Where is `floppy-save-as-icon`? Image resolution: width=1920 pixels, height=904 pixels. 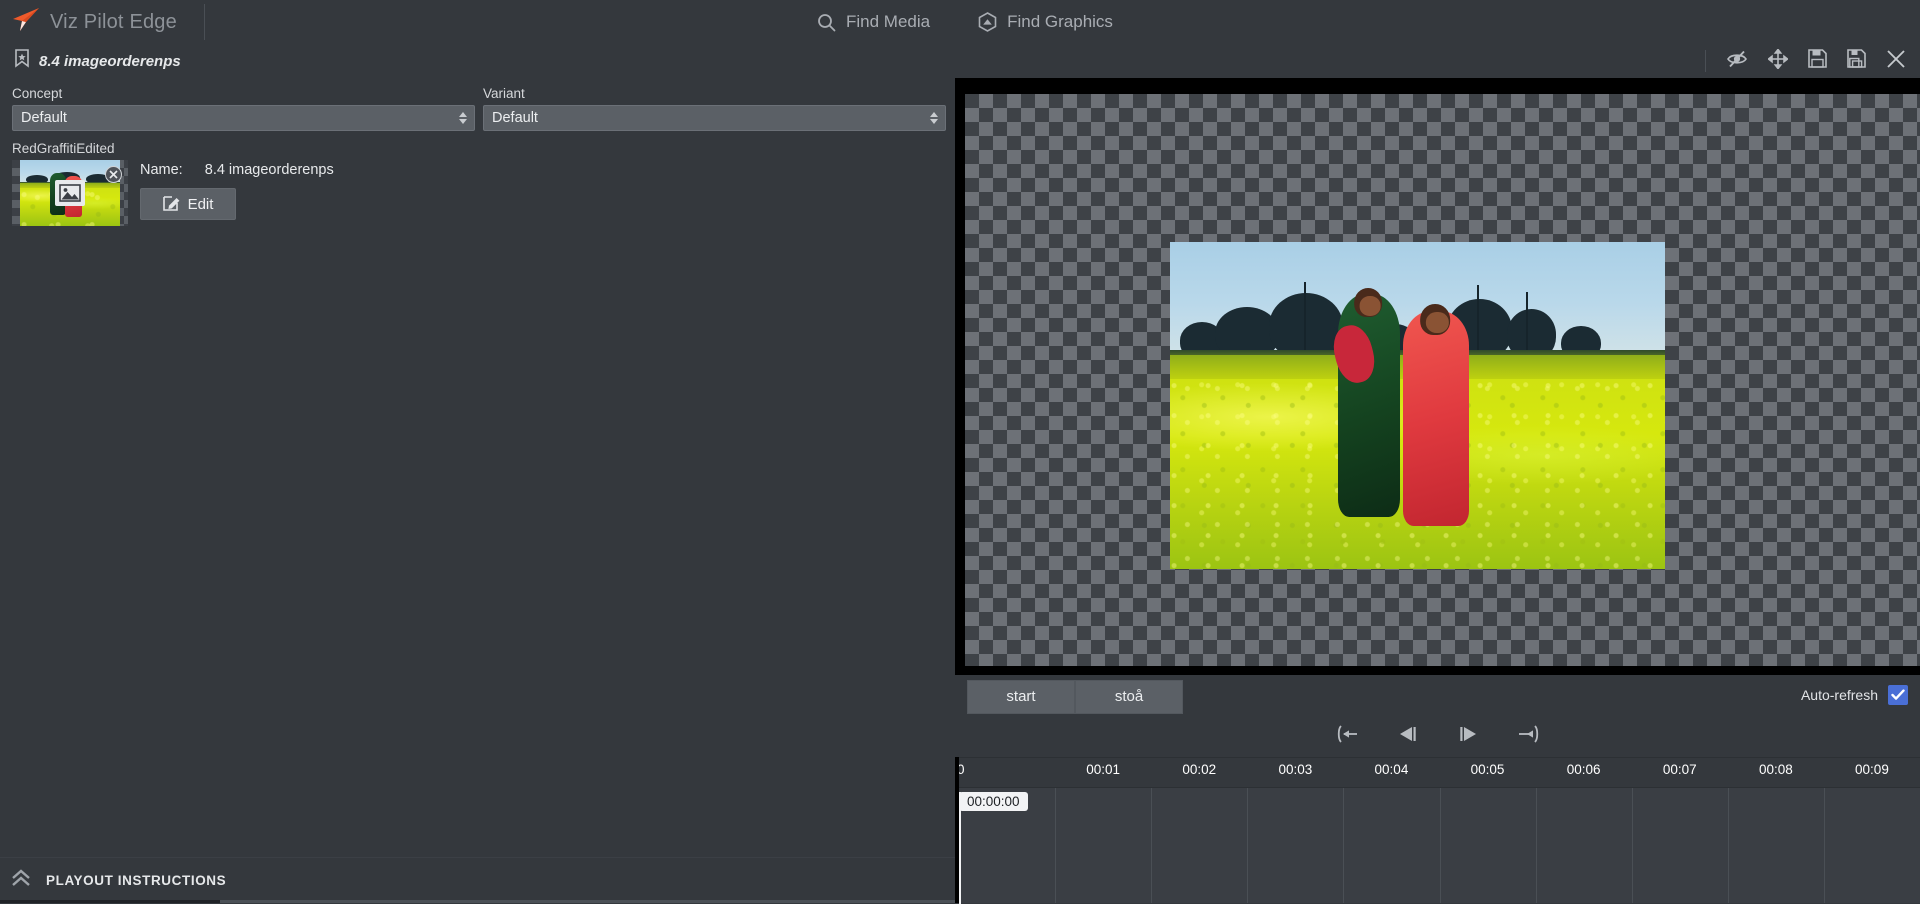 floppy-save-as-icon is located at coordinates (1856, 61).